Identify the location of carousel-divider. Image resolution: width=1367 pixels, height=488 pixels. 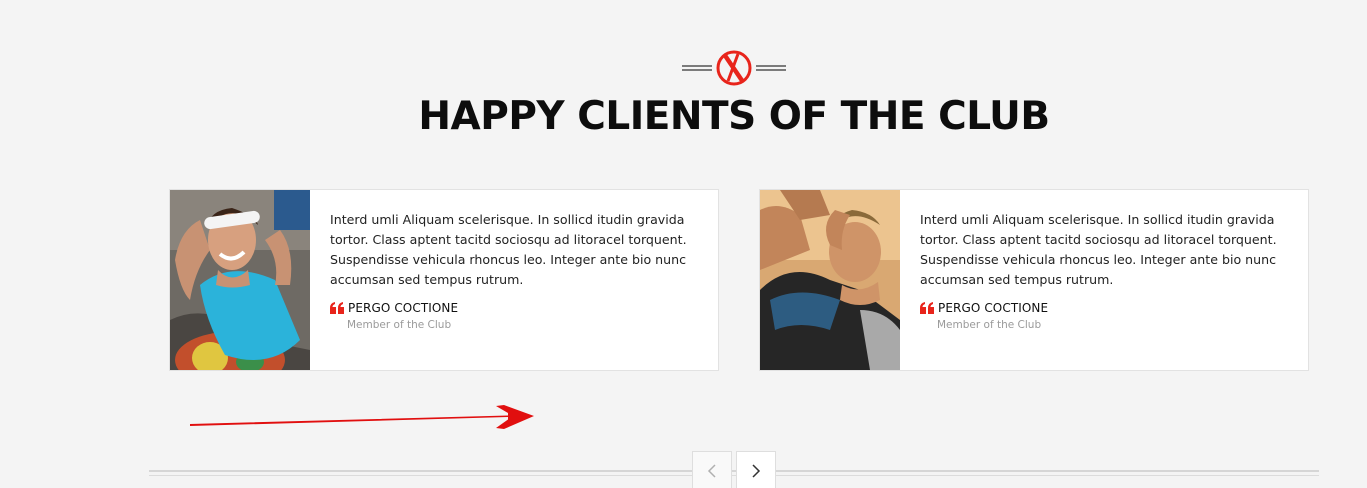
(734, 473).